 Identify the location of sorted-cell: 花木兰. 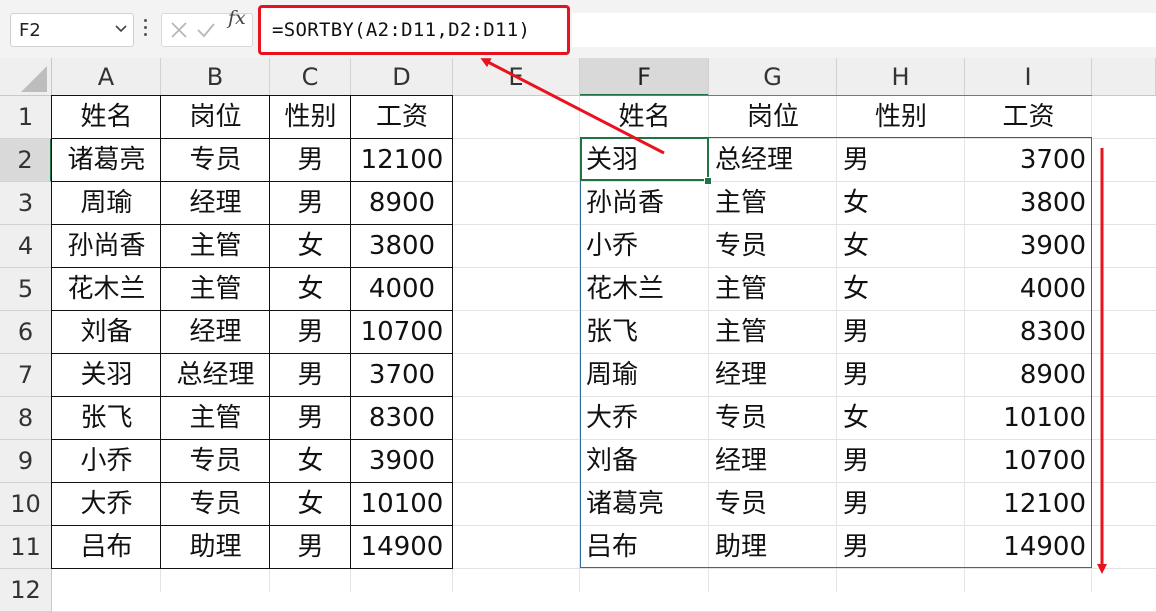
(644, 289).